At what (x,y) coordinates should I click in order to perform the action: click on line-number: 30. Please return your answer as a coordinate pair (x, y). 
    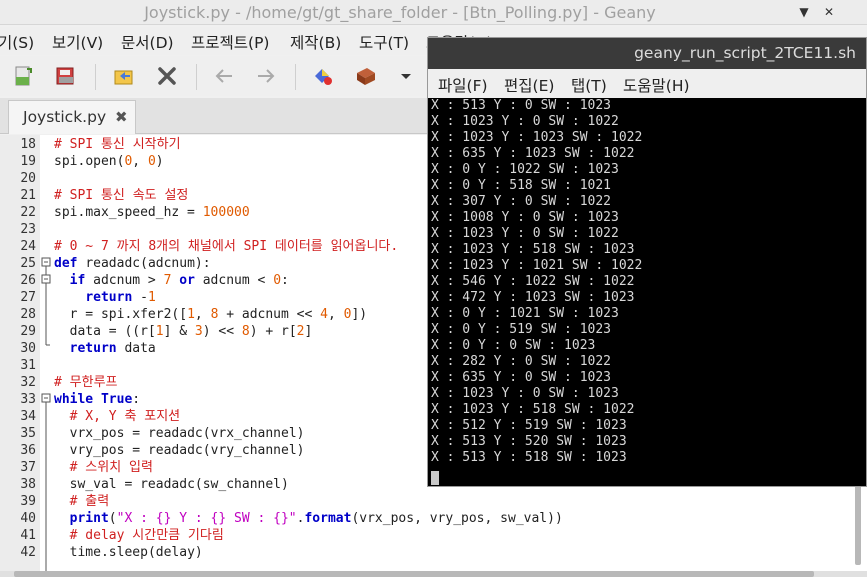
    Looking at the image, I should click on (28, 348).